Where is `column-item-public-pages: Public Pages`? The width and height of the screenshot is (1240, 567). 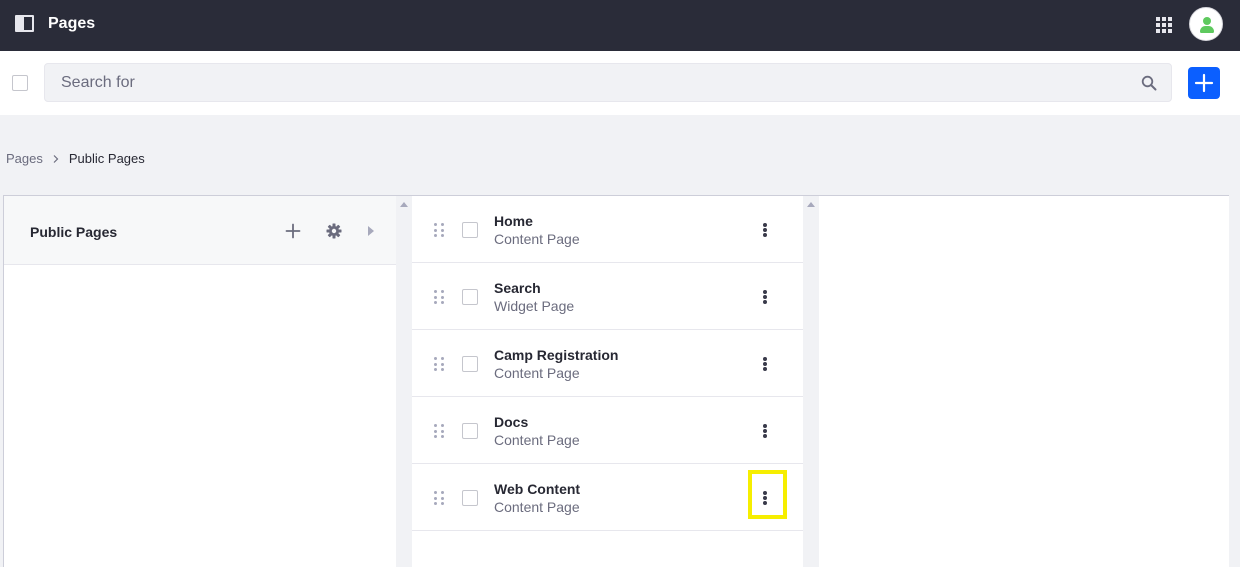 column-item-public-pages: Public Pages is located at coordinates (200, 230).